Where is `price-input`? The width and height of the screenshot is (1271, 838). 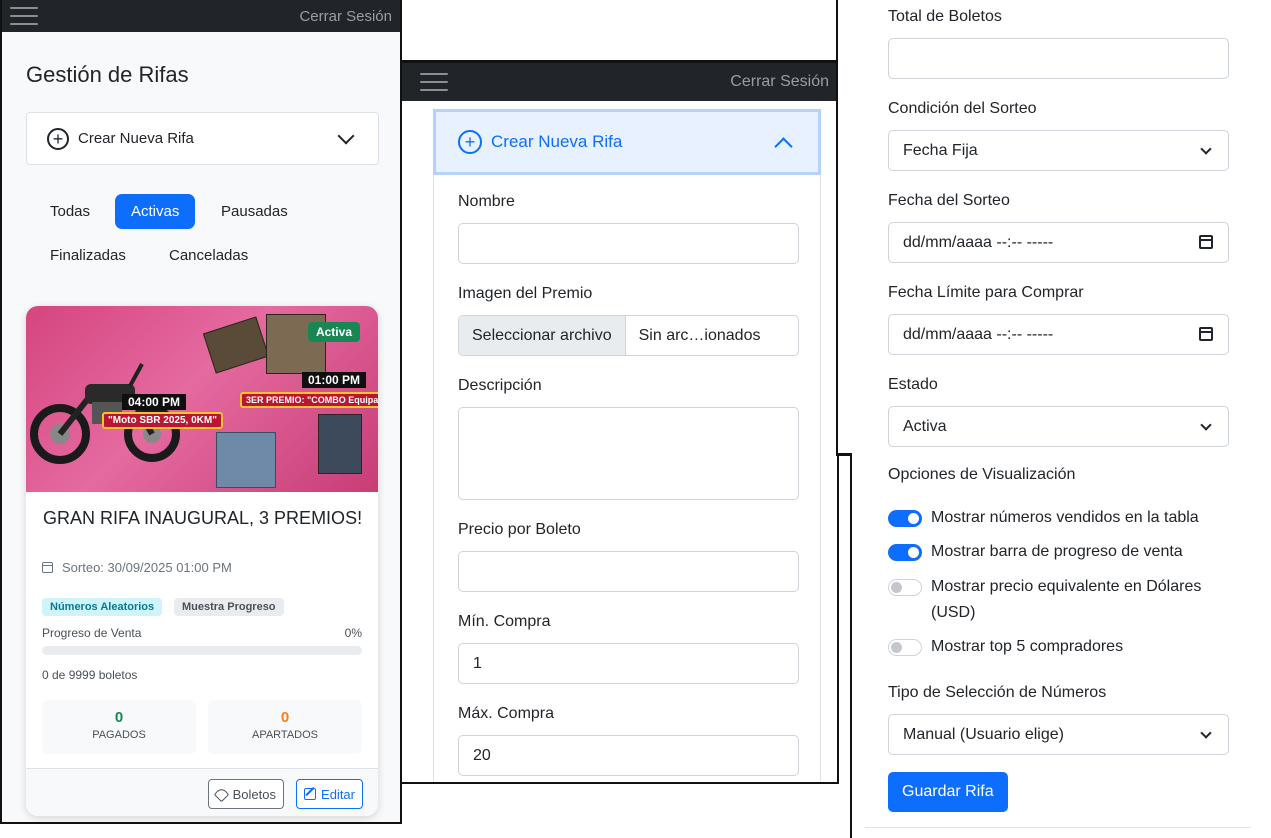
price-input is located at coordinates (628, 571).